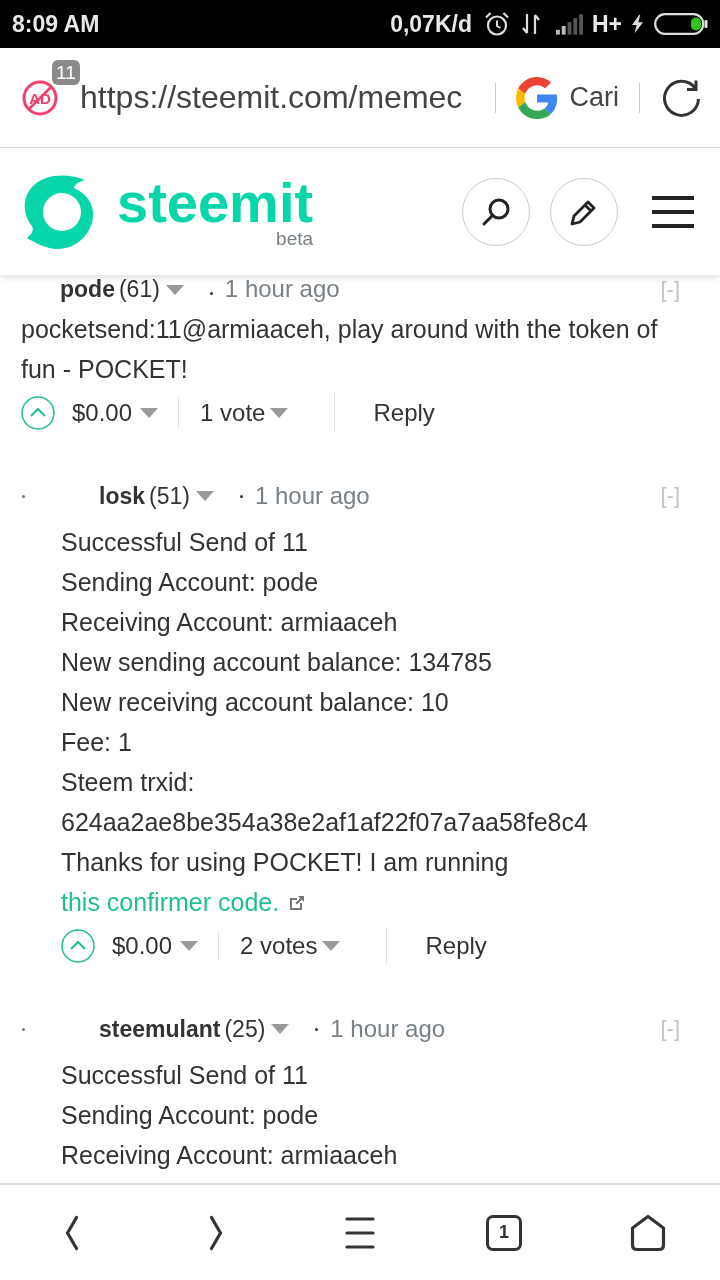 The height and width of the screenshot is (1280, 720). What do you see at coordinates (245, 1029) in the screenshot?
I see `author-reputation: (25)` at bounding box center [245, 1029].